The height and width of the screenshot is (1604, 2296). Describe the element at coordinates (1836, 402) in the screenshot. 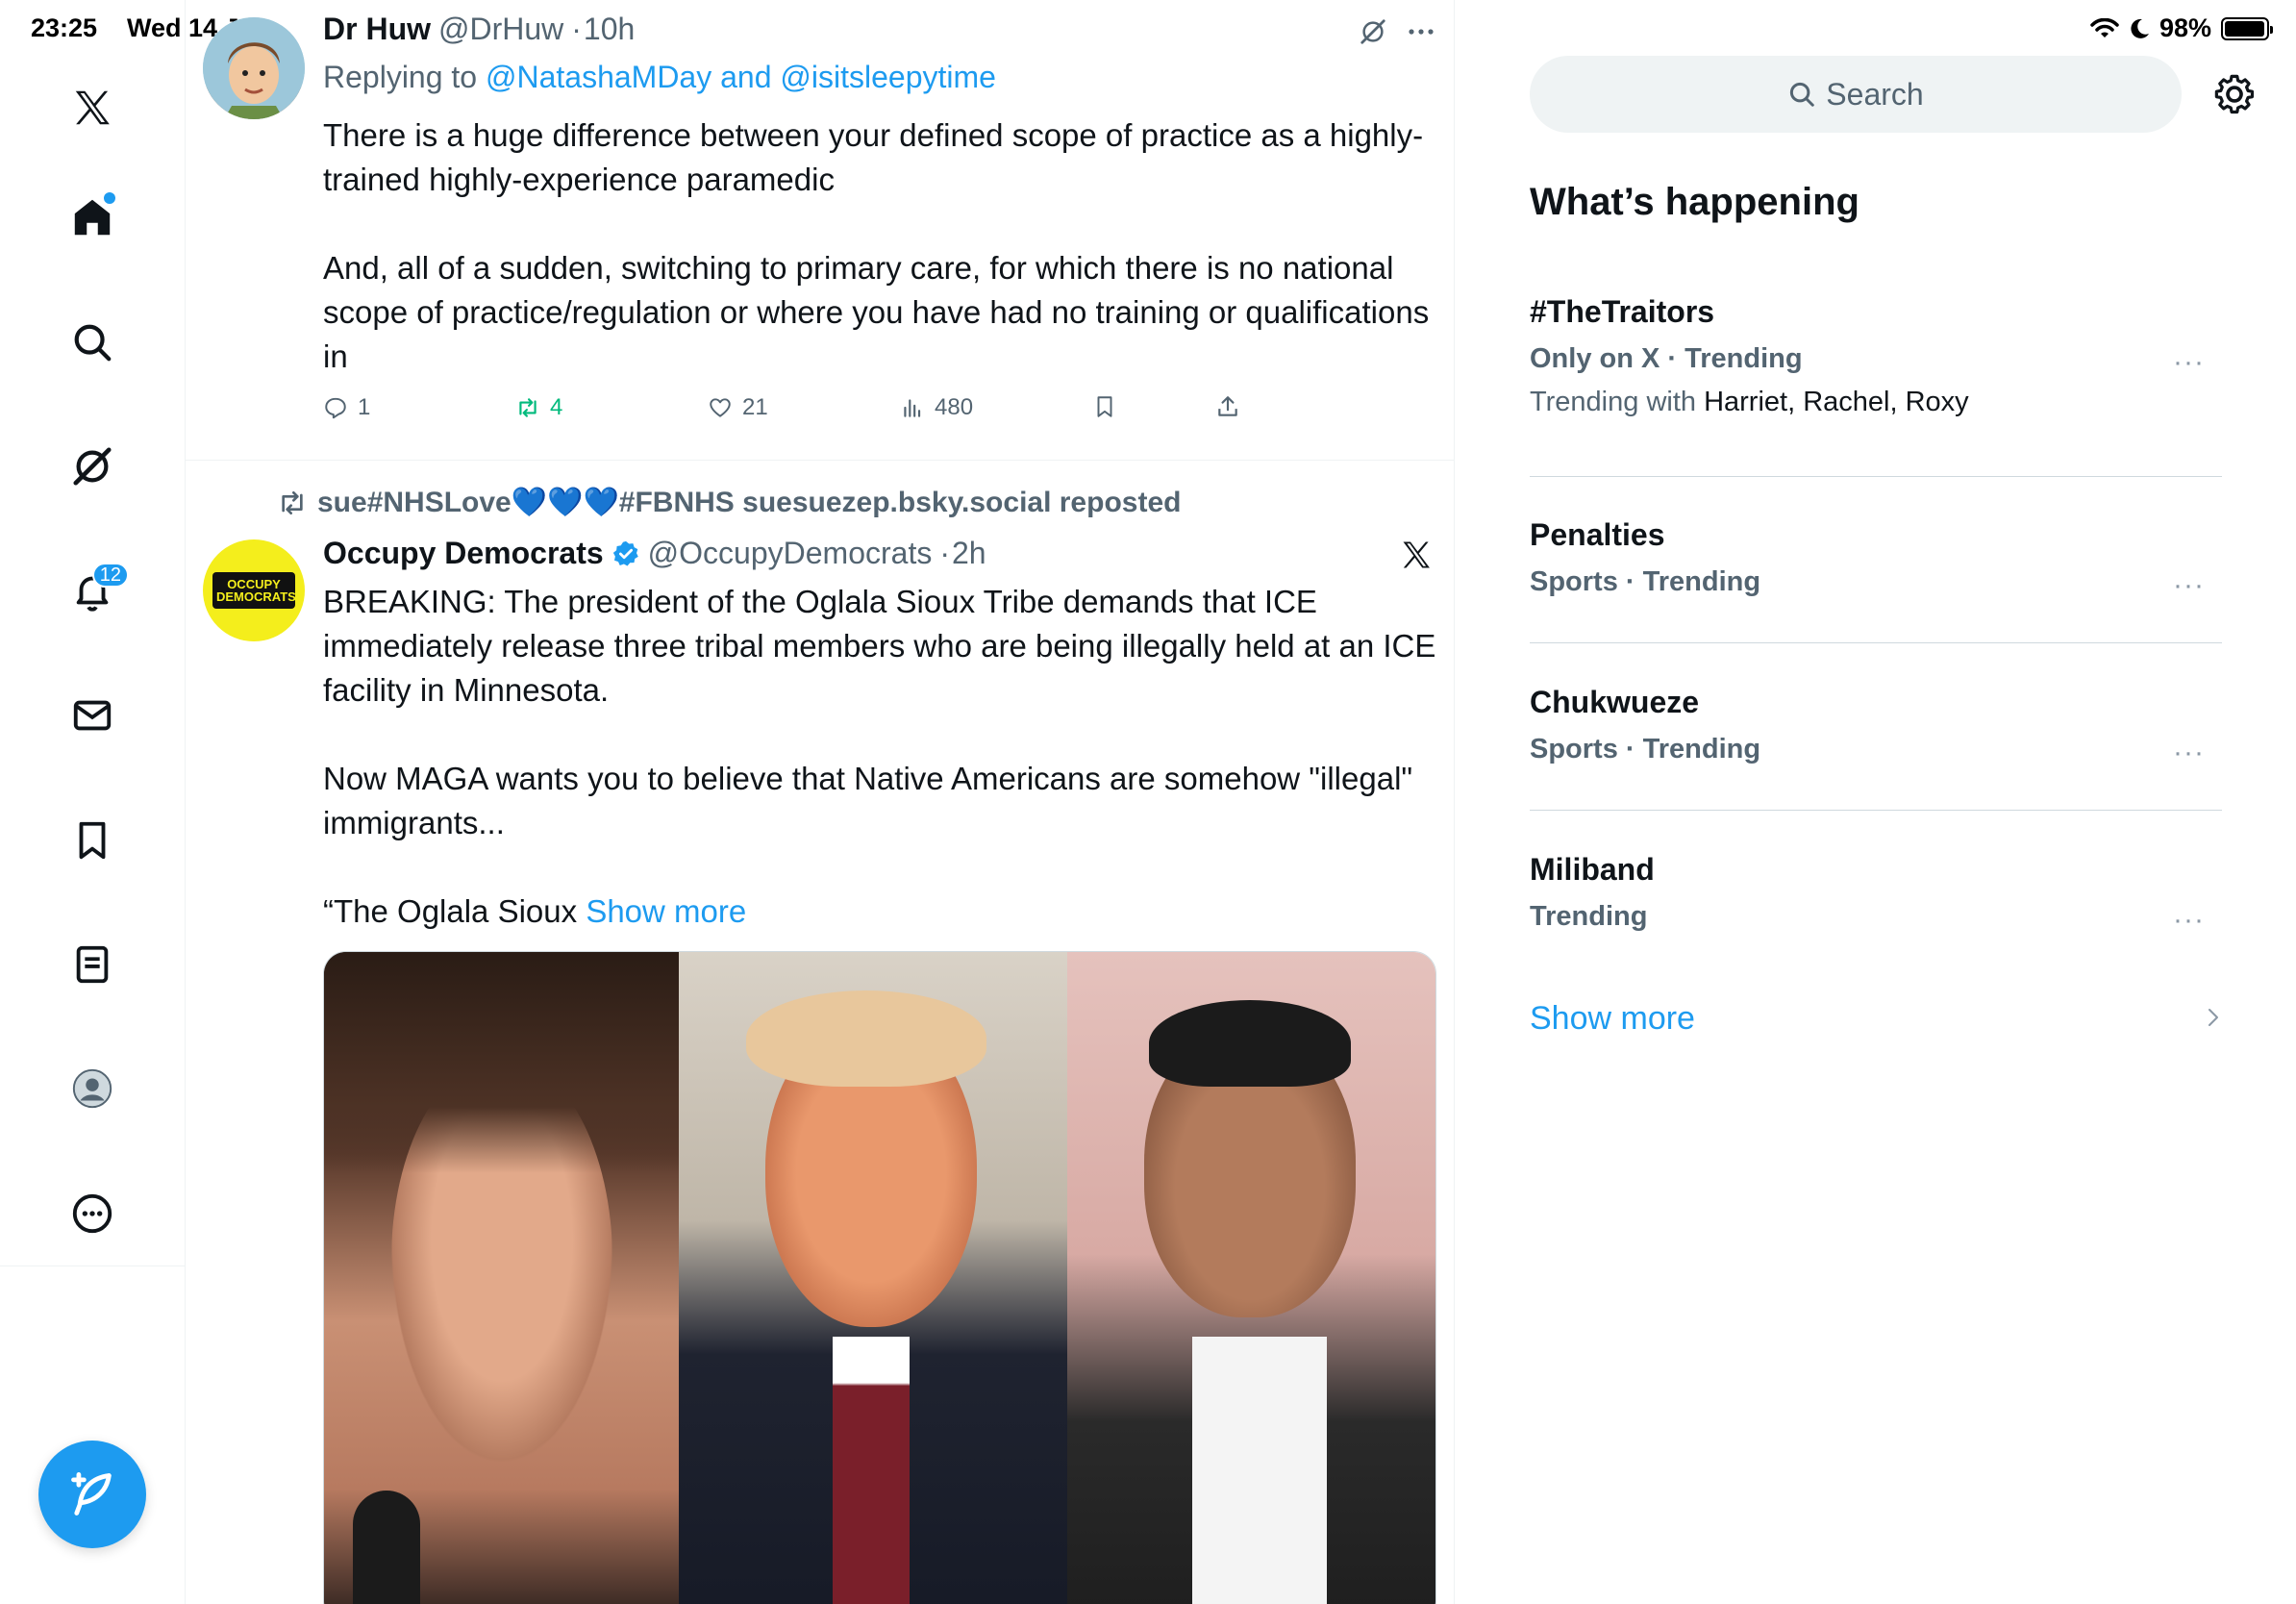

I see `trend-with-names: Harriet, Rachel, Roxy` at that location.